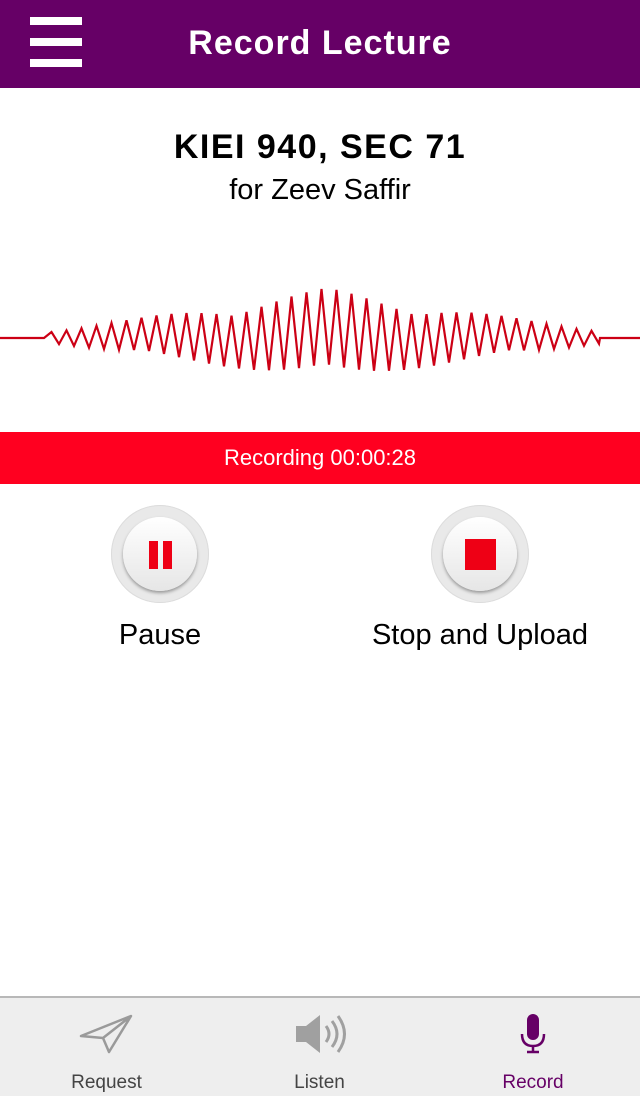  I want to click on stop-upload-label: Stop and Upload, so click(480, 635).